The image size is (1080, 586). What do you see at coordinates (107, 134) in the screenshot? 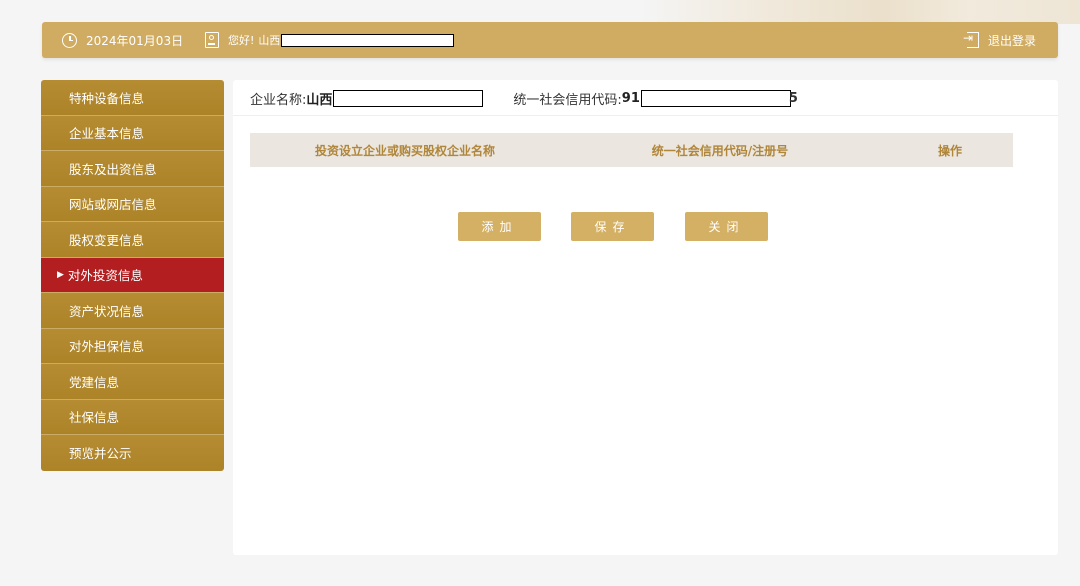
I see `sidebar-item-label: 企业基本信息` at bounding box center [107, 134].